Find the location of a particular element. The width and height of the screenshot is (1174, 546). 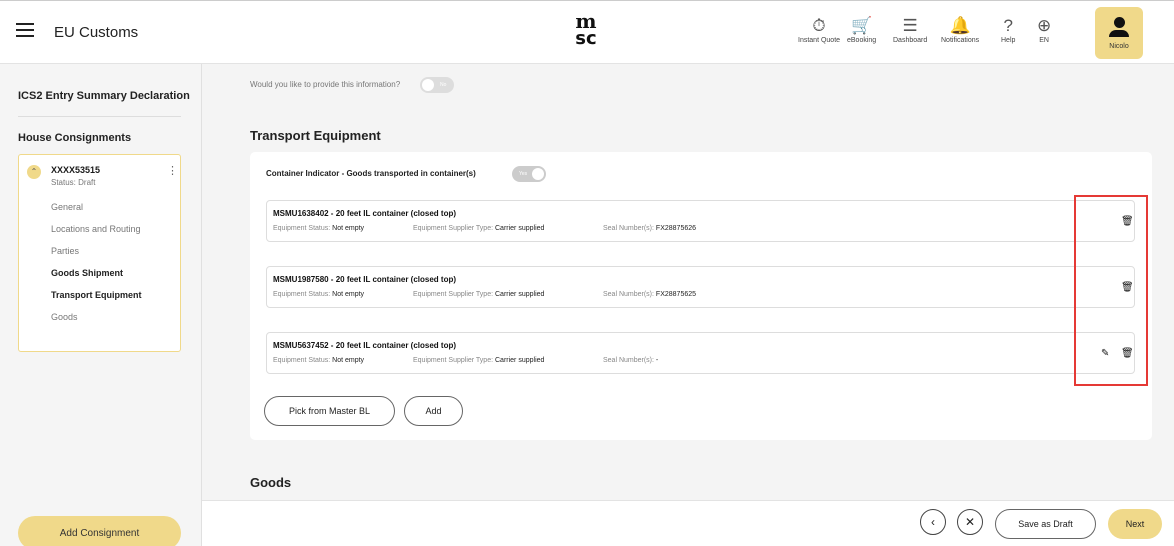

info-toggle: No is located at coordinates (437, 85).